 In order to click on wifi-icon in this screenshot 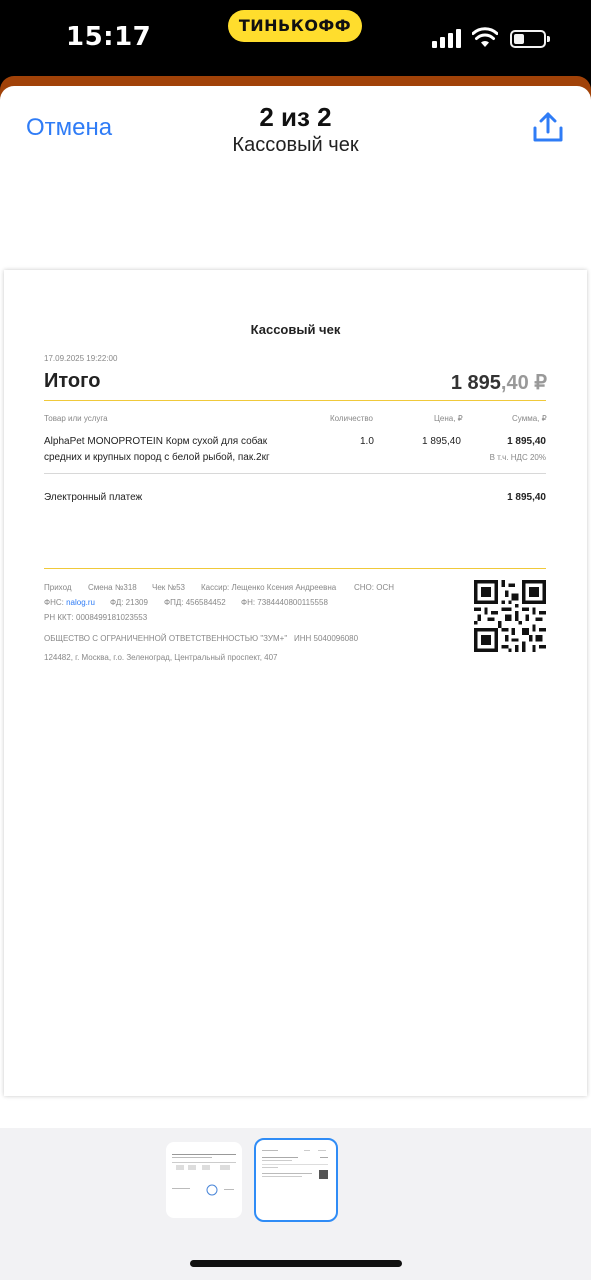, I will do `click(485, 37)`.